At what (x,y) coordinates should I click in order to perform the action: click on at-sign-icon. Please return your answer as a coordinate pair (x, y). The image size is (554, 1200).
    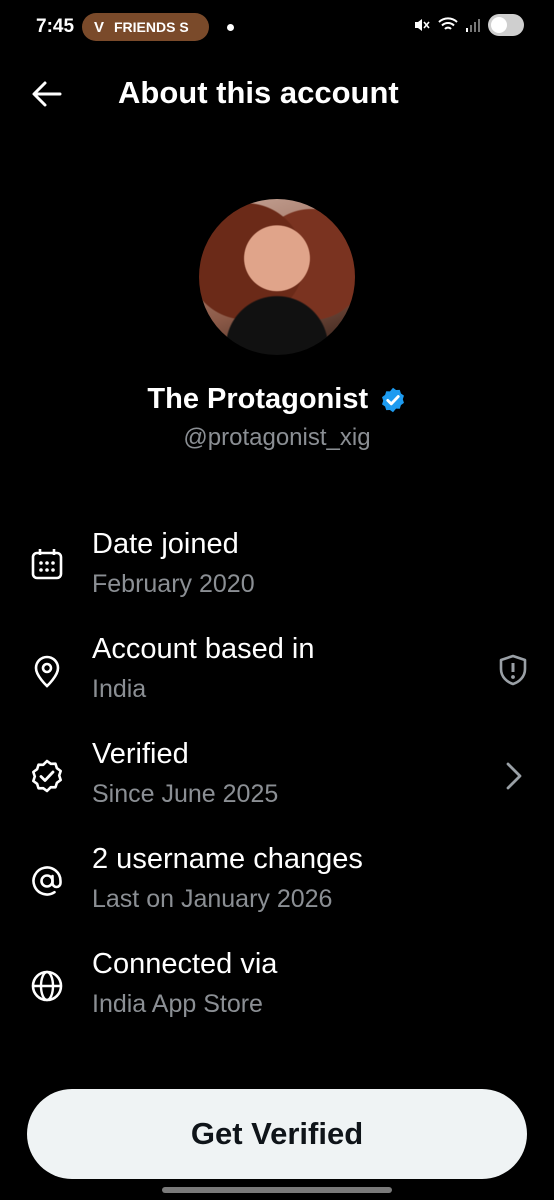
    Looking at the image, I should click on (47, 881).